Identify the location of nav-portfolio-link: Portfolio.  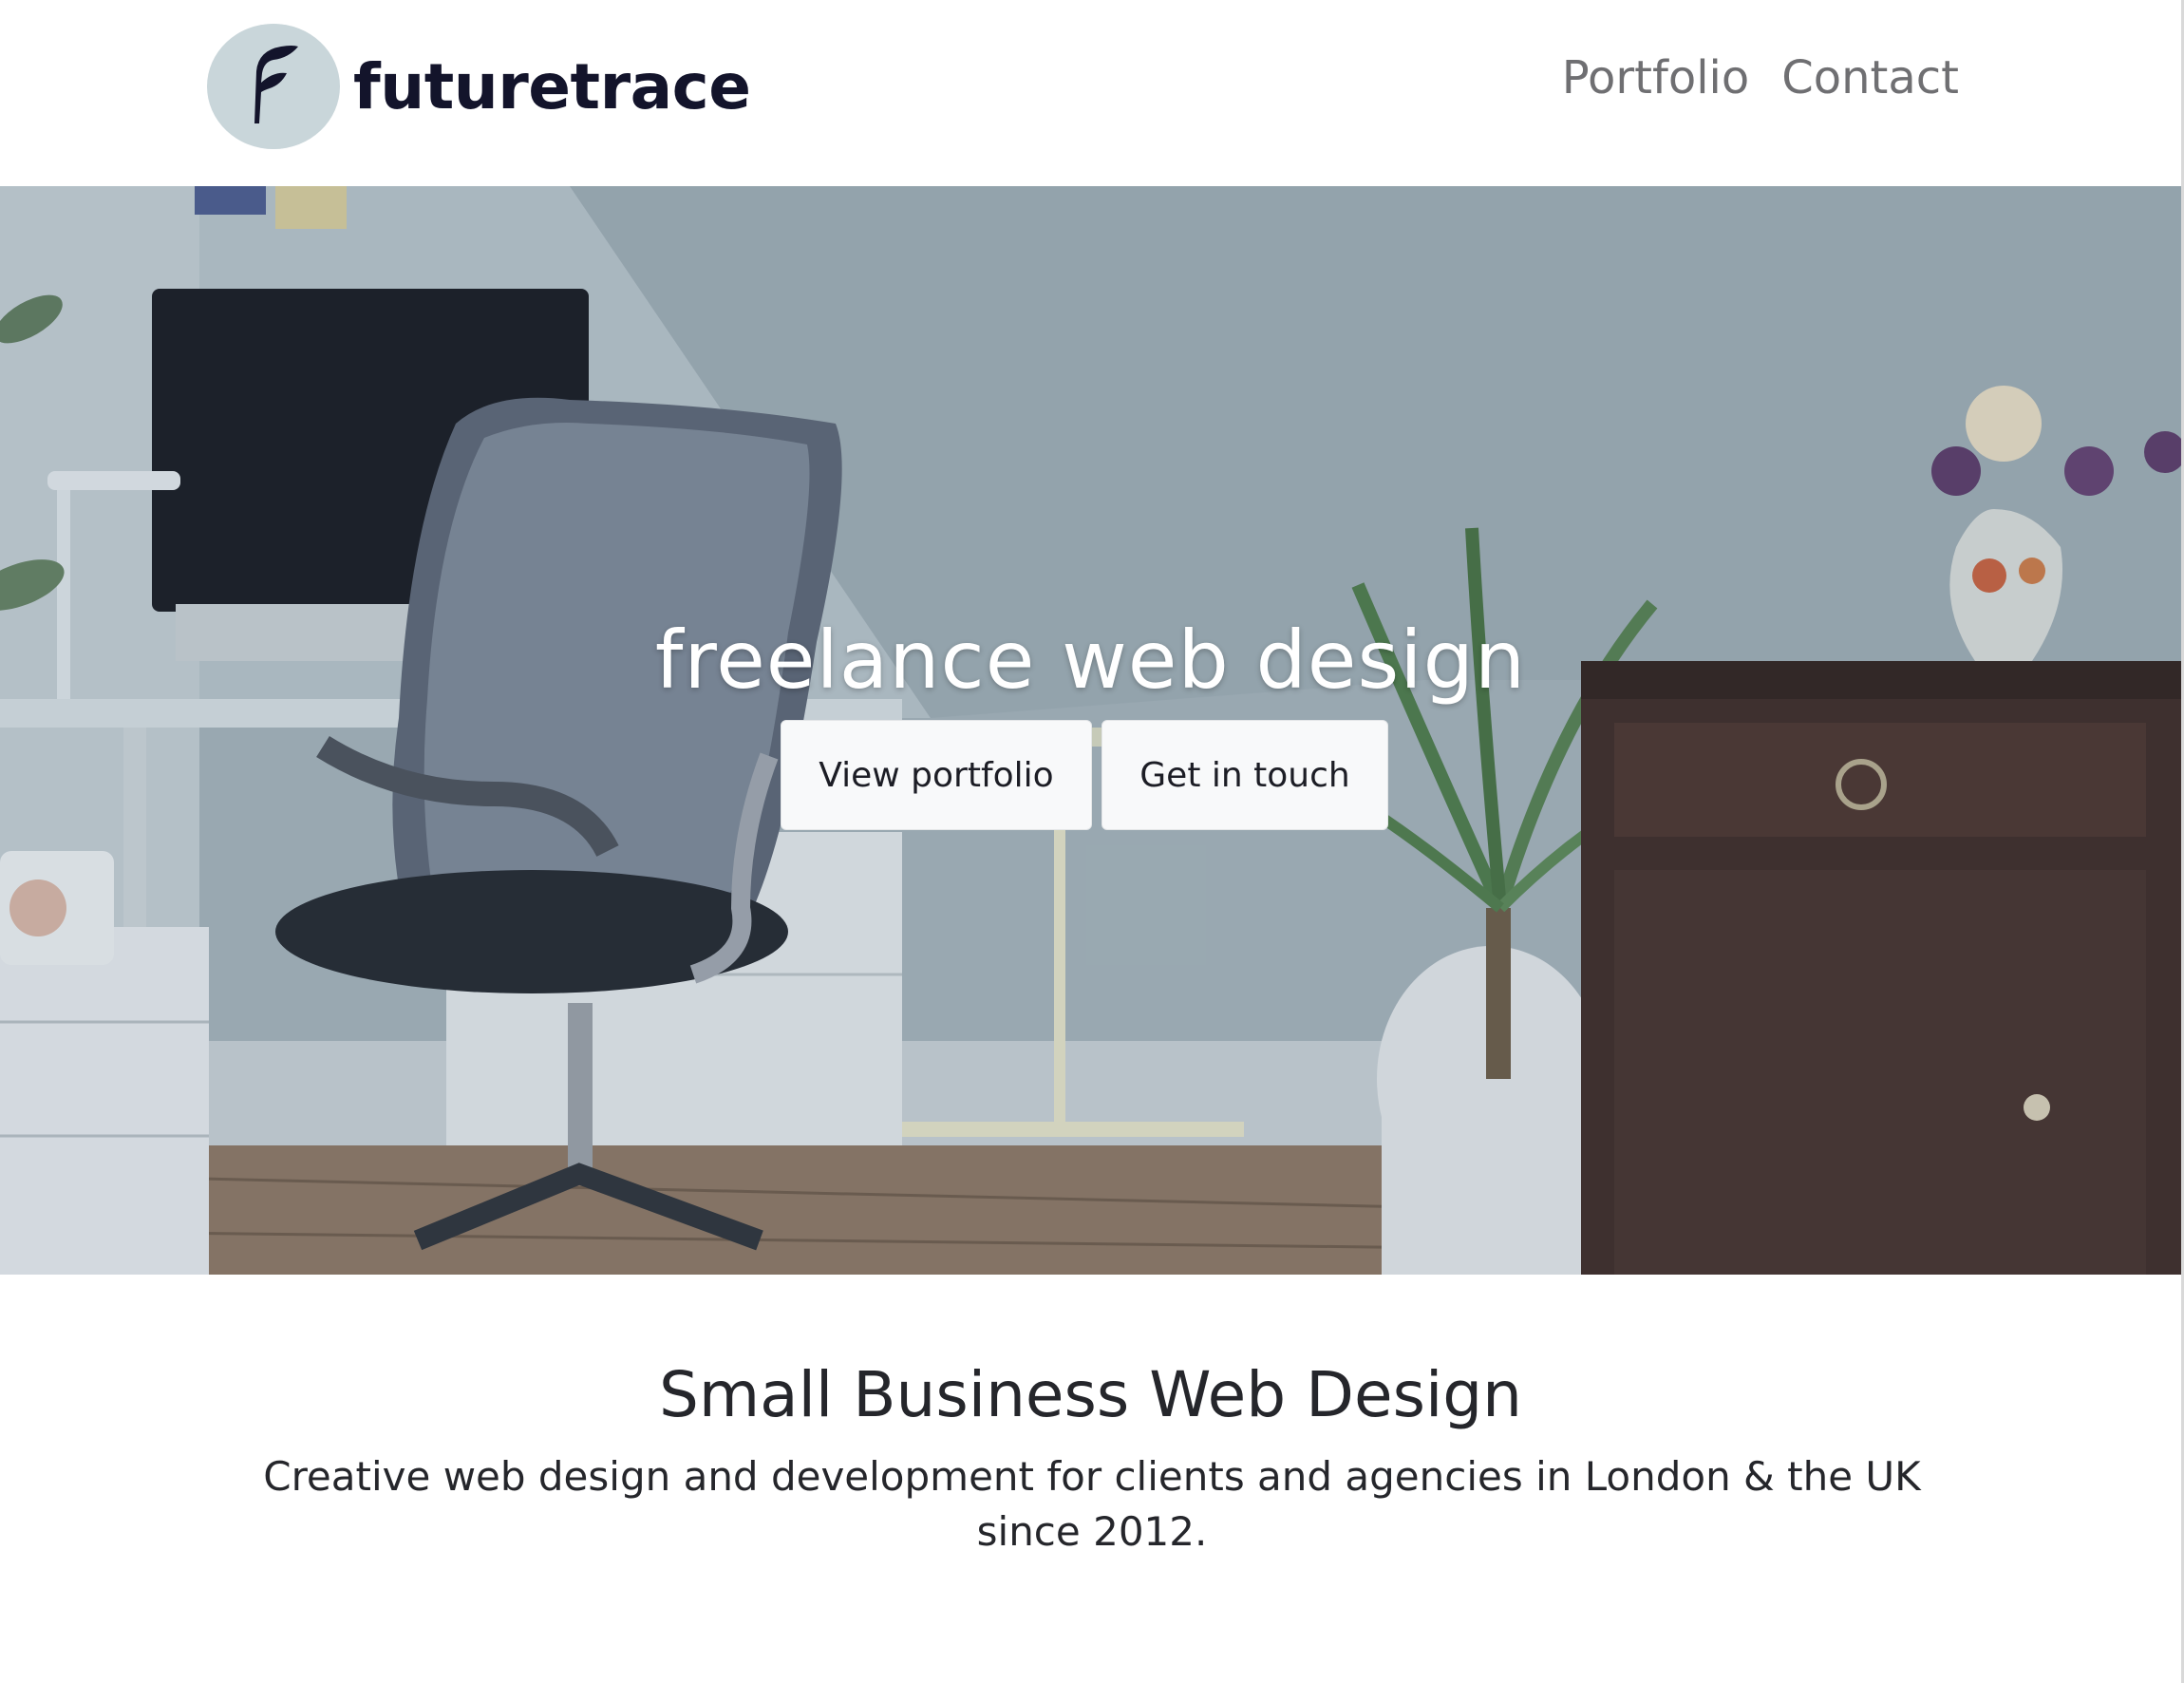
(1656, 78).